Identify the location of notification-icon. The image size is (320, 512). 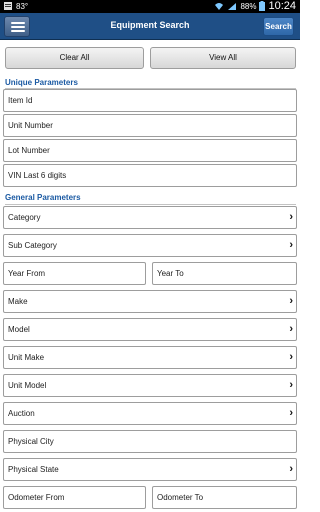
(8, 6).